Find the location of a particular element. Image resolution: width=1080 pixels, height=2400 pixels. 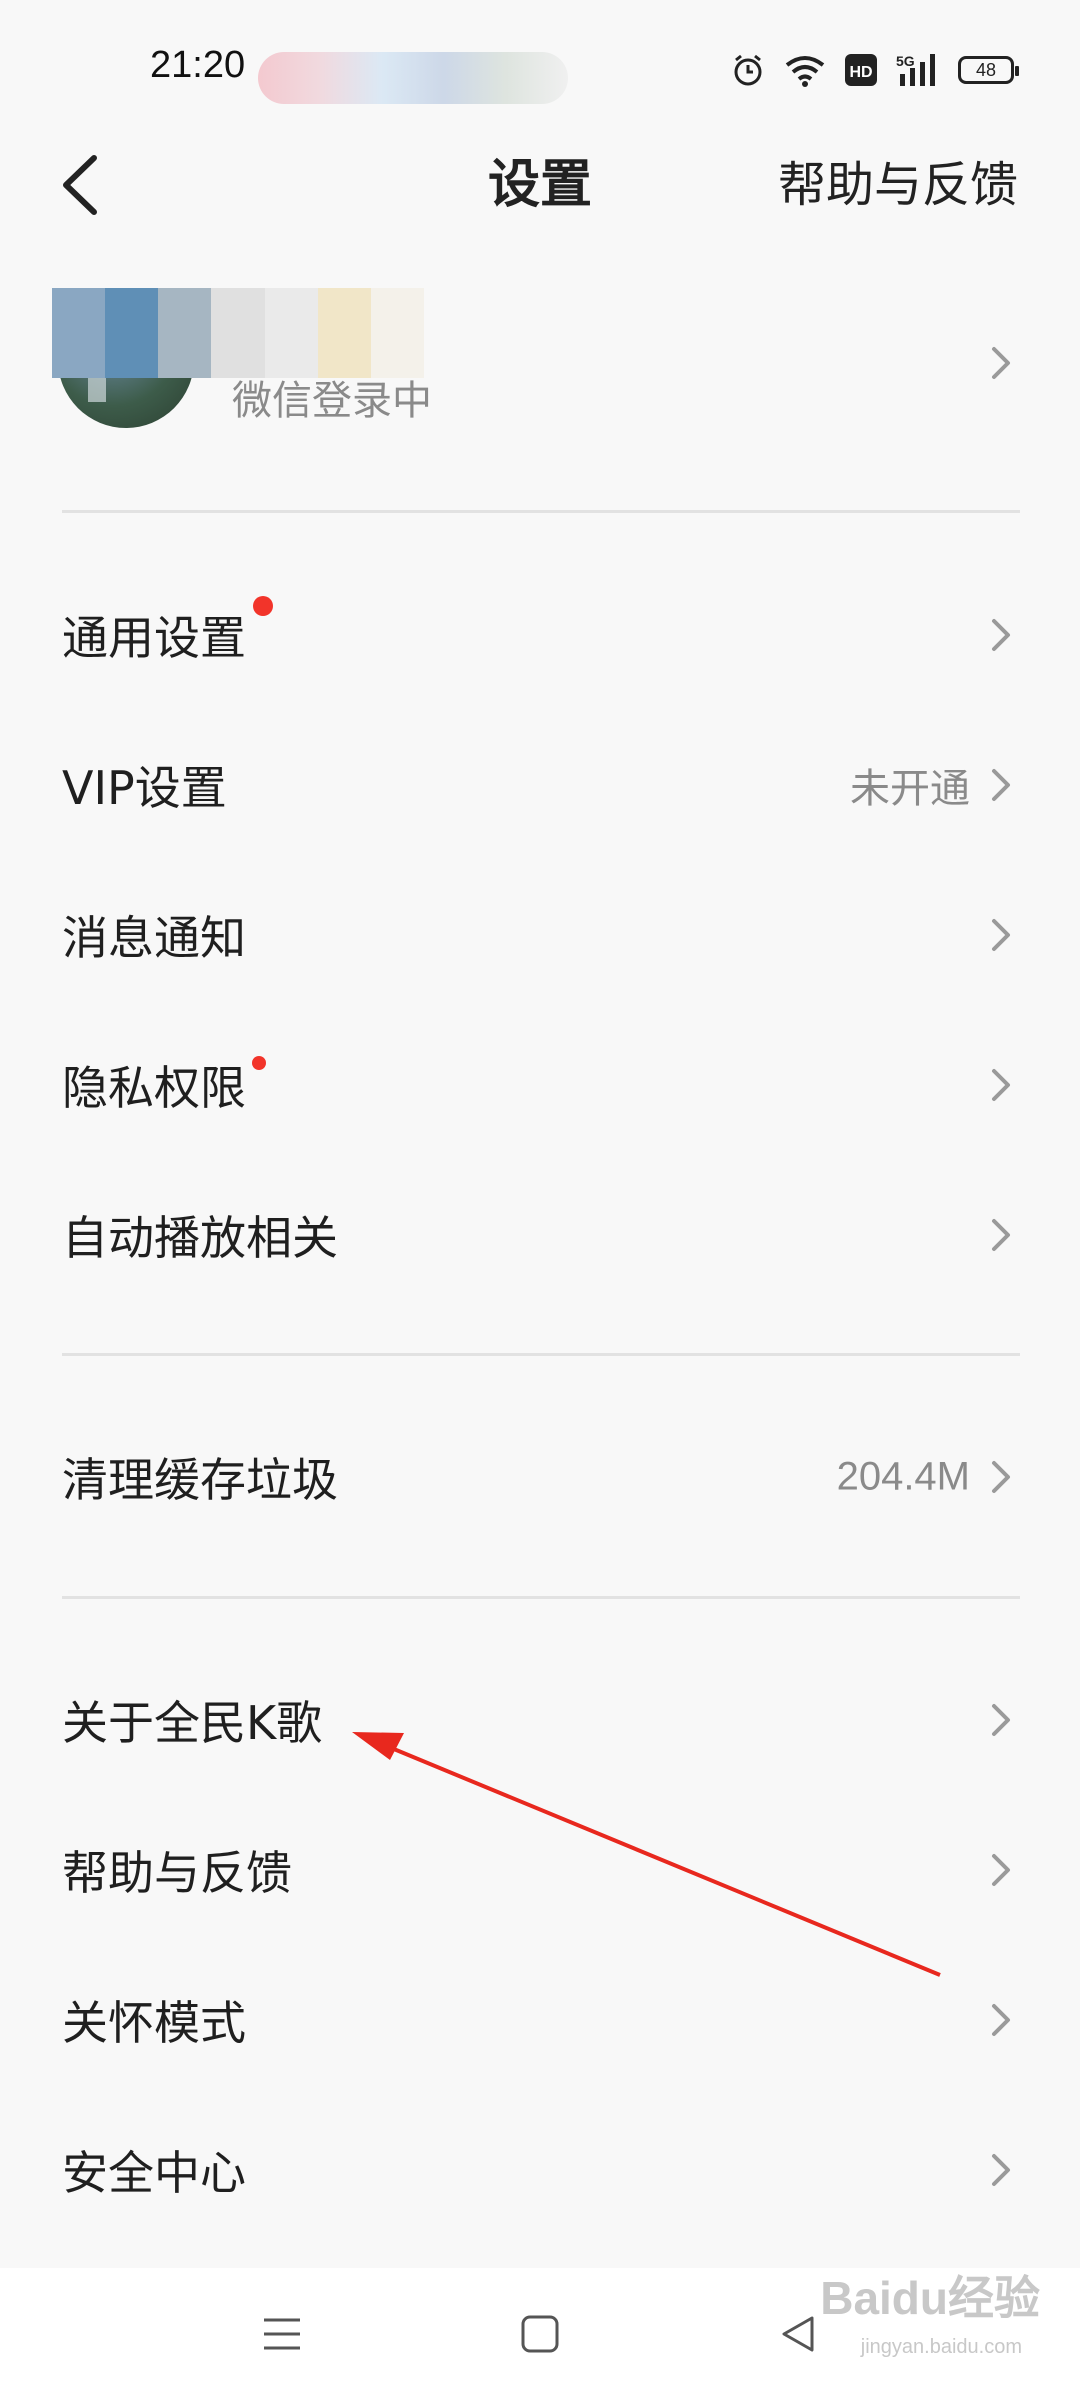

vip-status-value: 未开通 is located at coordinates (910, 789).